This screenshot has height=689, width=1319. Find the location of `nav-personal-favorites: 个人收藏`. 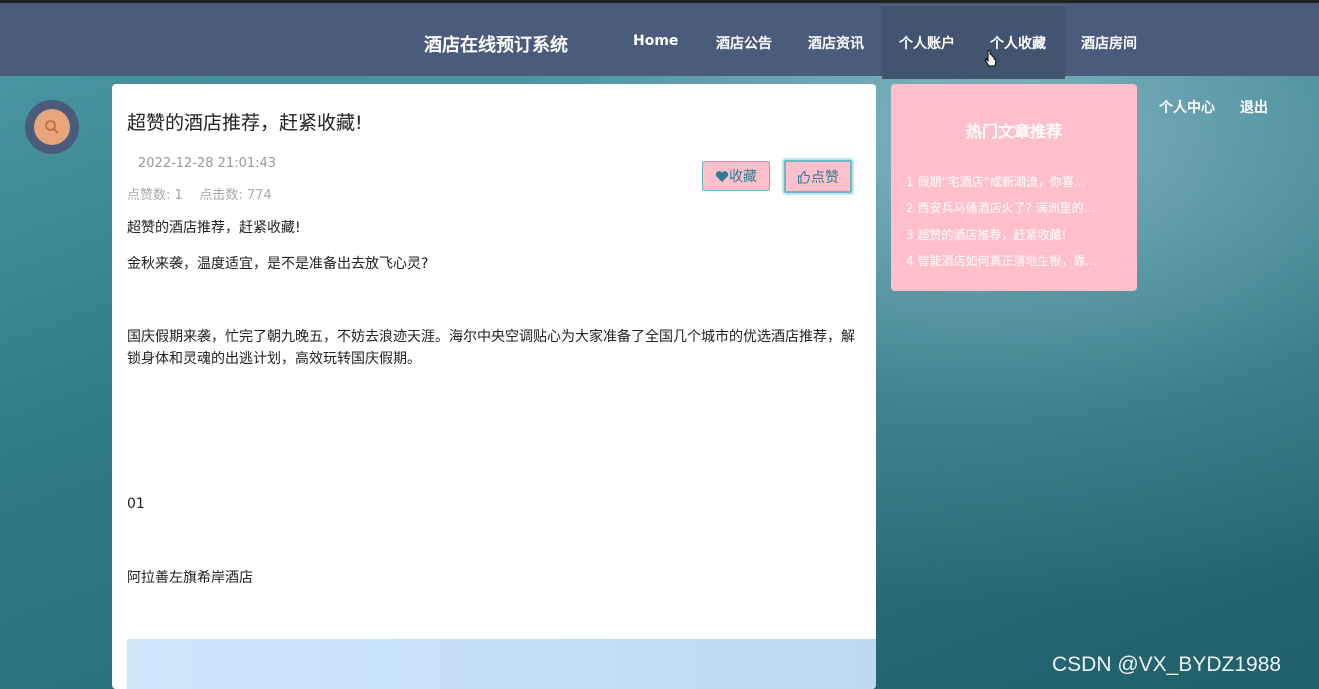

nav-personal-favorites: 个人收藏 is located at coordinates (1018, 43).